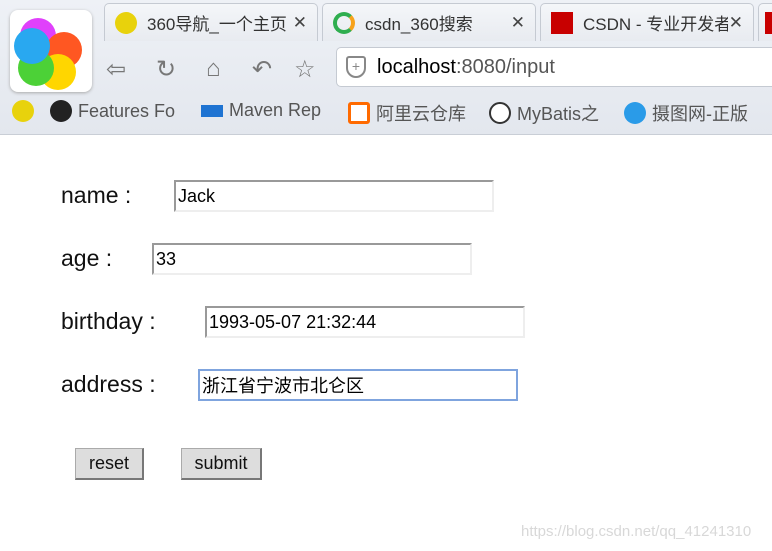 This screenshot has width=772, height=551. Describe the element at coordinates (686, 113) in the screenshot. I see `bookmark-shetu: 摄图网-正版` at that location.